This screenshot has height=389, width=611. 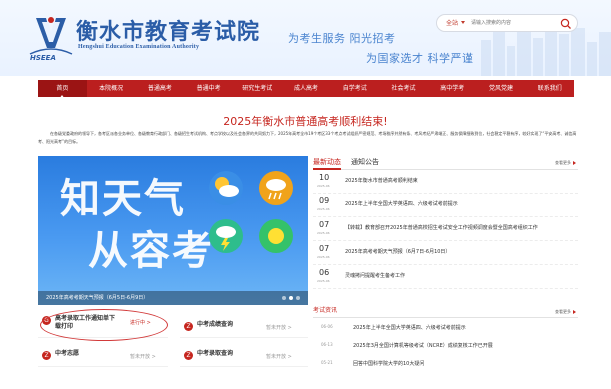 I want to click on news-item: 06 2025-06 灵魂拷问提醒考生备考工作, so click(x=445, y=278).